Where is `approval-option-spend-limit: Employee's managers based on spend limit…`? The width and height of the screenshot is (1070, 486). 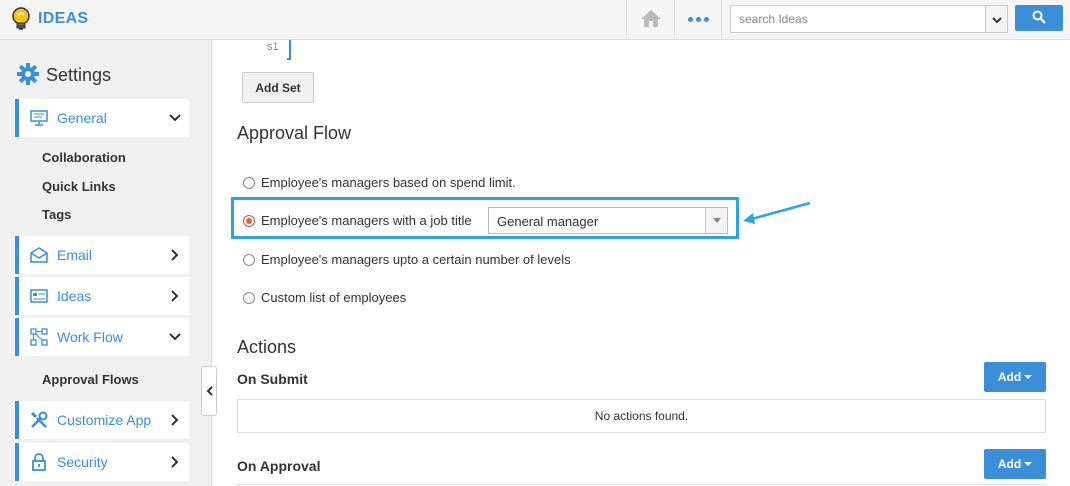
approval-option-spend-limit: Employee's managers based on spend limit… is located at coordinates (379, 182).